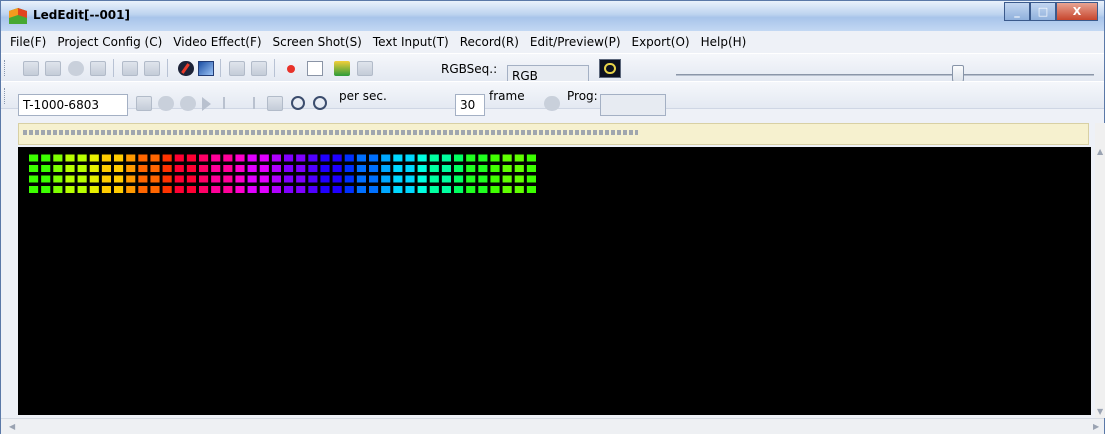 The image size is (1105, 434). Describe the element at coordinates (237, 68) in the screenshot. I see `image-icon` at that location.